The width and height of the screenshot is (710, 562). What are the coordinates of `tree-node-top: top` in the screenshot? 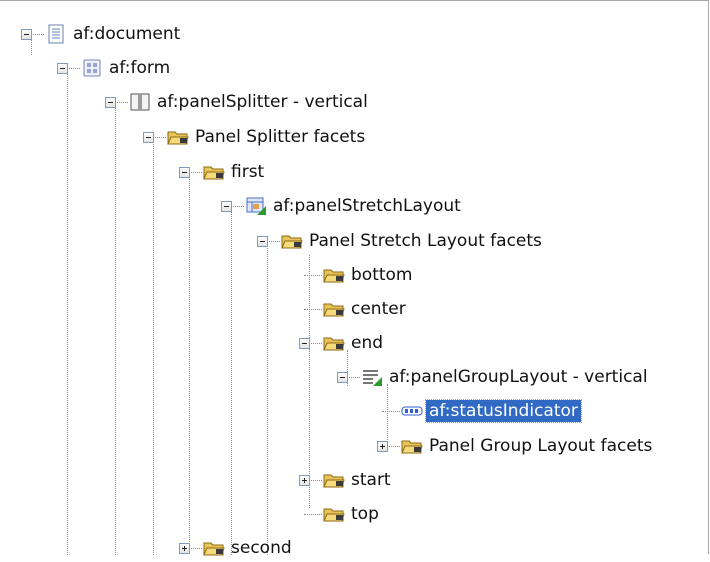 It's located at (350, 514).